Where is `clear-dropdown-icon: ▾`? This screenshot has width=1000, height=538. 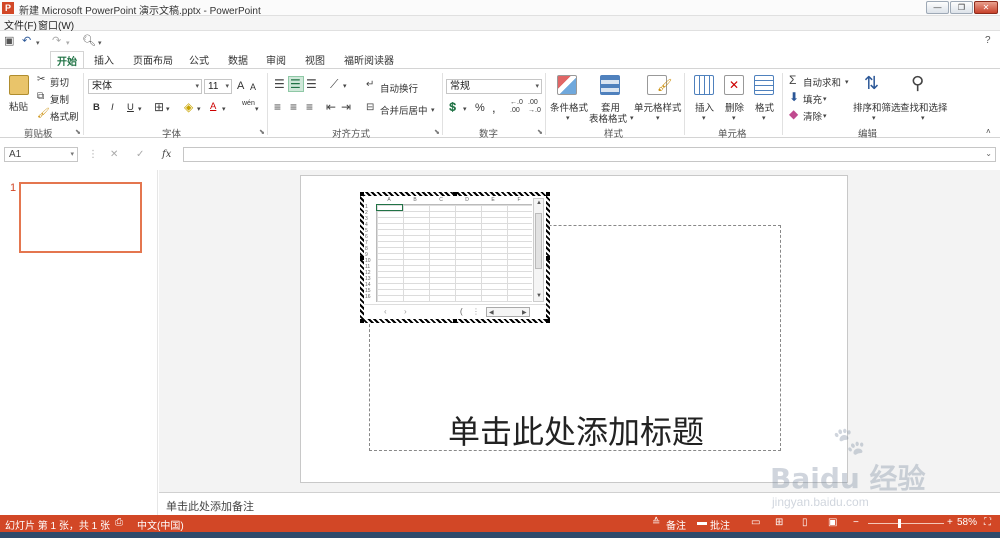 clear-dropdown-icon: ▾ is located at coordinates (825, 117).